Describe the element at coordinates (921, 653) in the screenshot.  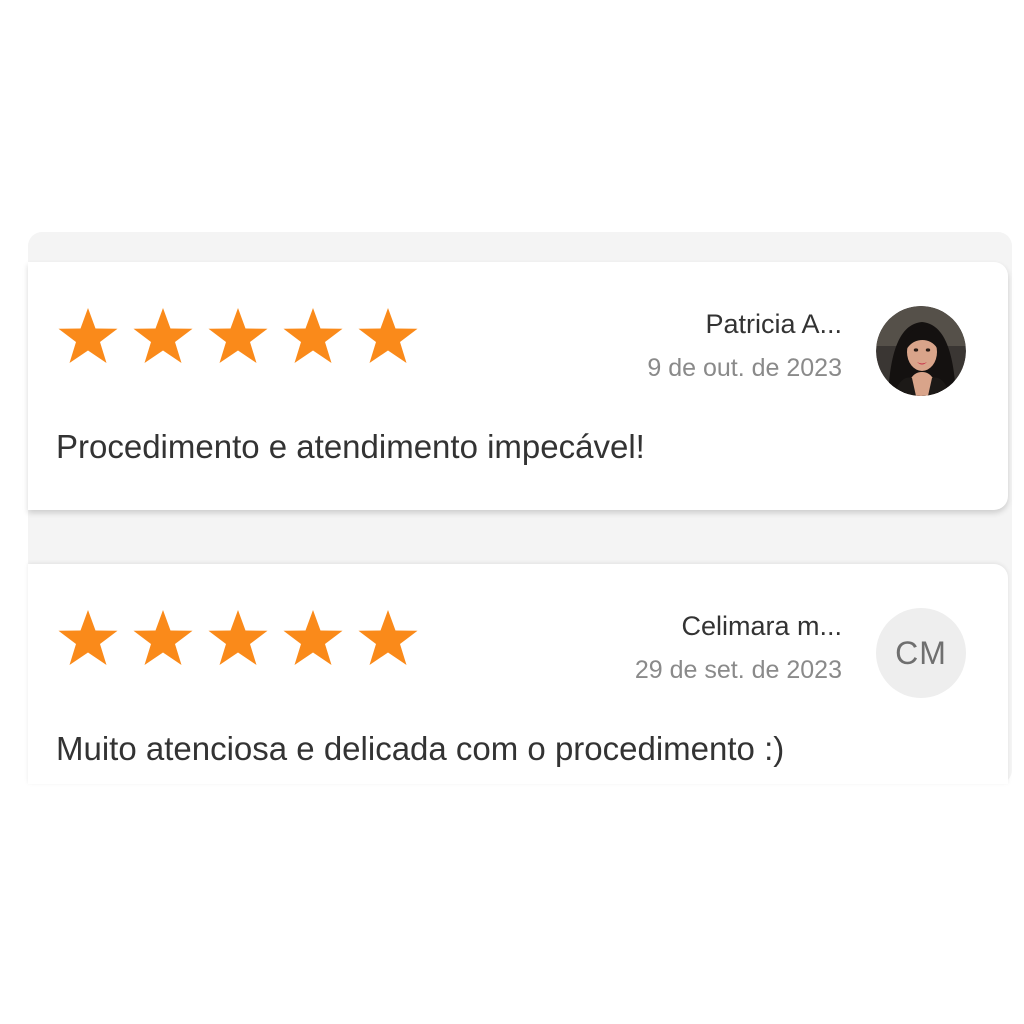
I see `avatar-initials: CM` at that location.